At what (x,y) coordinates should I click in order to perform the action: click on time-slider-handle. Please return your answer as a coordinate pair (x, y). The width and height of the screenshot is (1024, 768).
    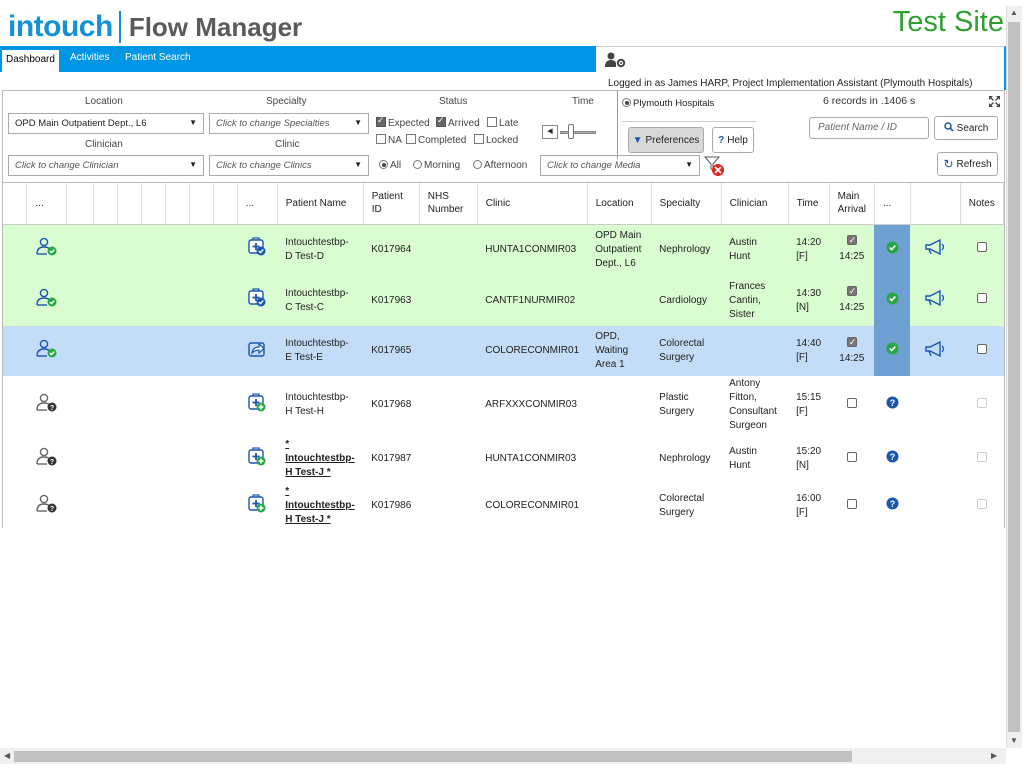
    Looking at the image, I should click on (571, 131).